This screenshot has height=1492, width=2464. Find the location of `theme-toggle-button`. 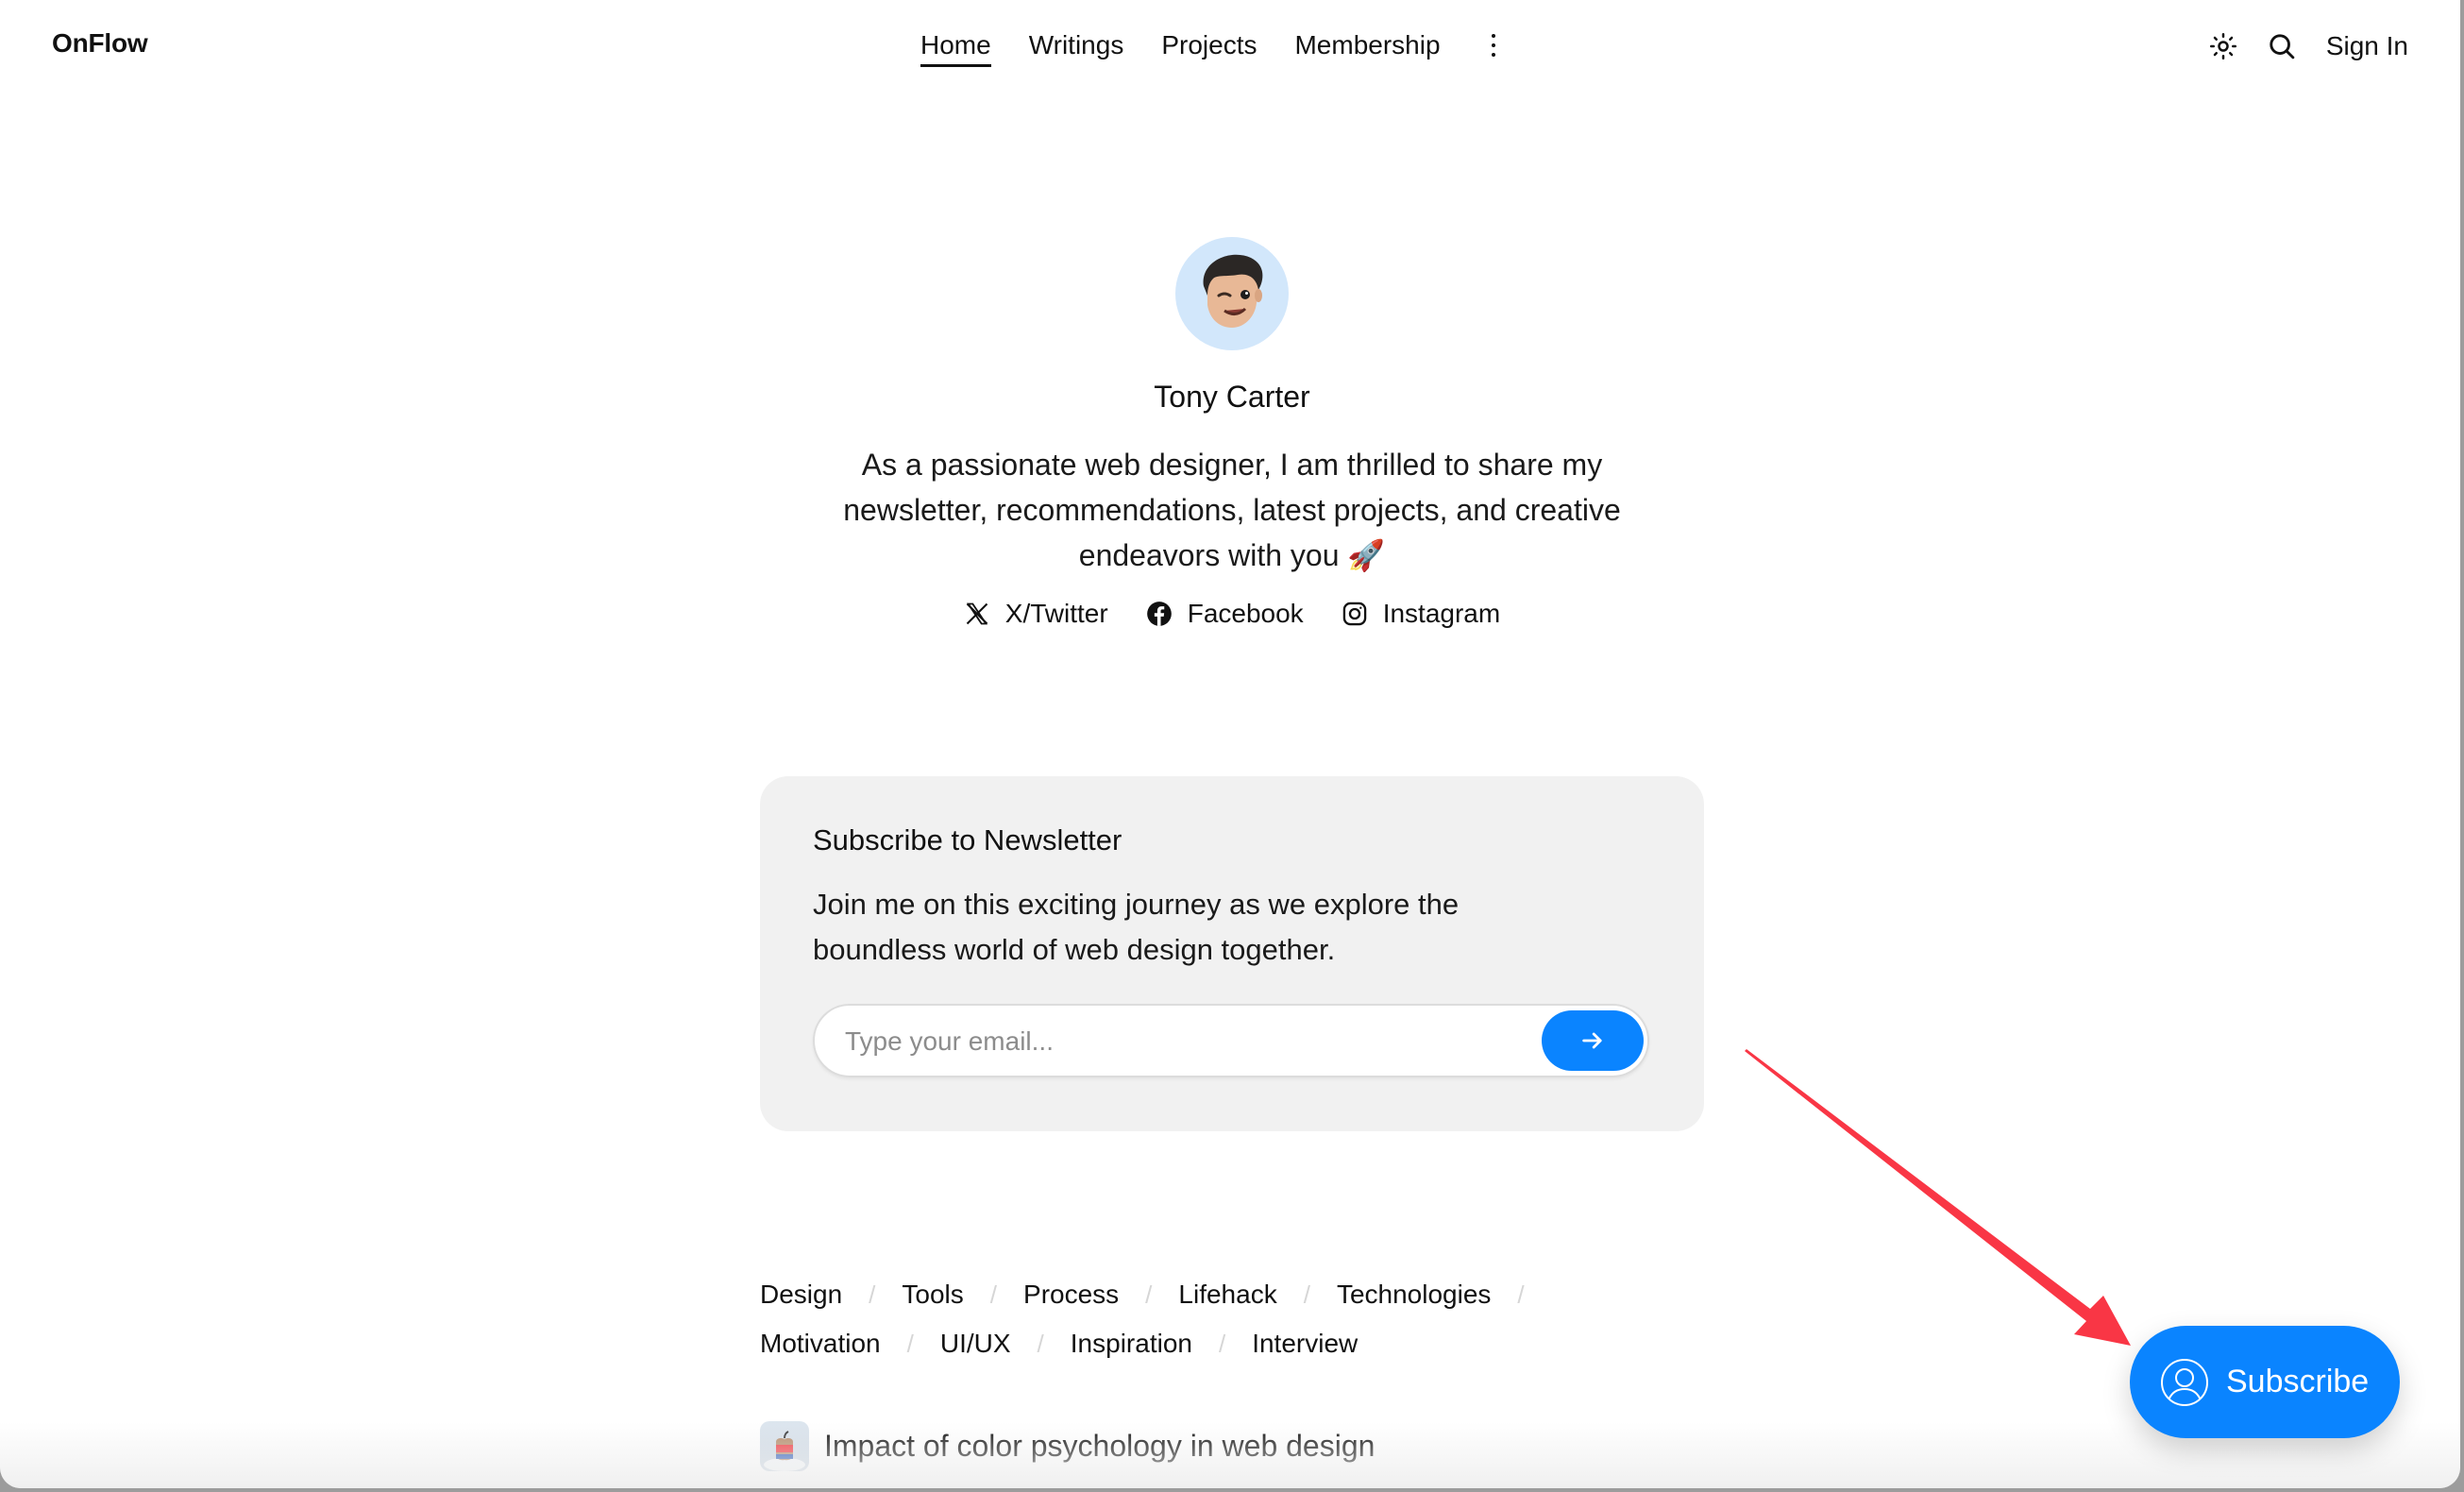

theme-toggle-button is located at coordinates (2223, 46).